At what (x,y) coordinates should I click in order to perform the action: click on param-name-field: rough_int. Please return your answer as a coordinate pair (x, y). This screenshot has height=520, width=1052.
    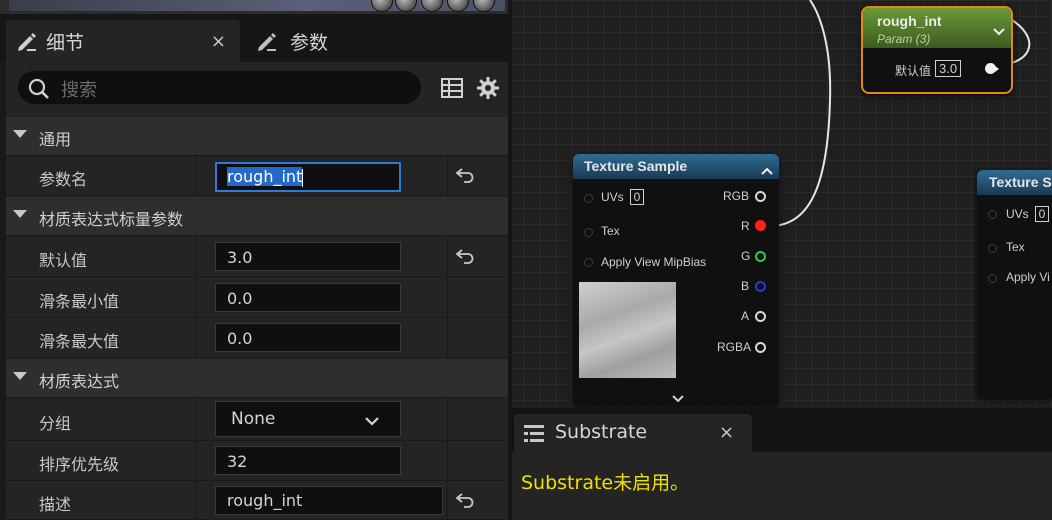
    Looking at the image, I should click on (308, 177).